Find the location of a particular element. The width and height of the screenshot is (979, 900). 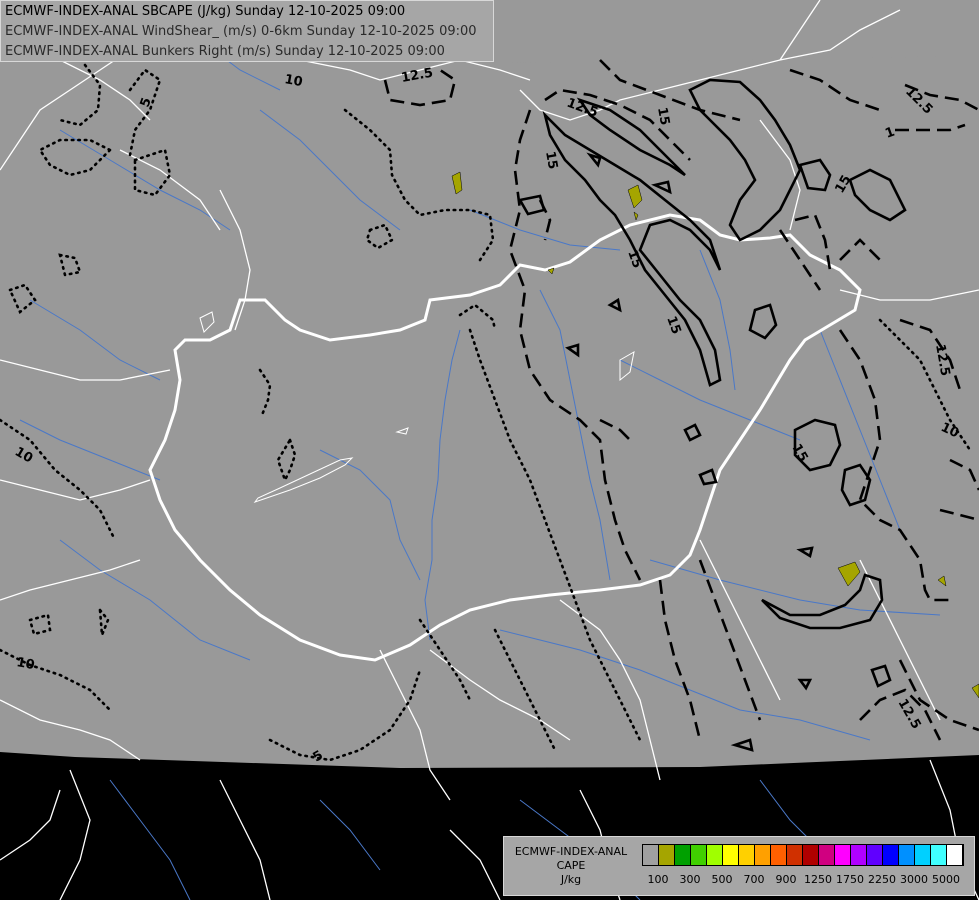

legend-tick-labels: 100 300 500 700 900 1250 1750 2250 3000 5000 is located at coordinates (807, 880).